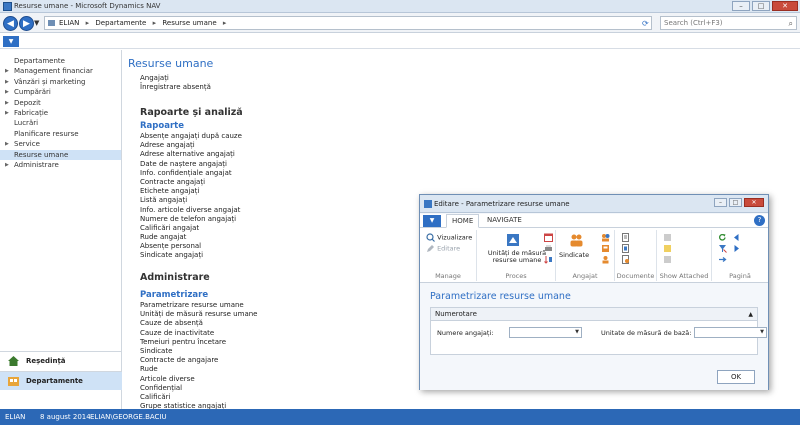 This screenshot has height=425, width=800. Describe the element at coordinates (754, 202) in the screenshot. I see `dialog-close-button: ✕` at that location.